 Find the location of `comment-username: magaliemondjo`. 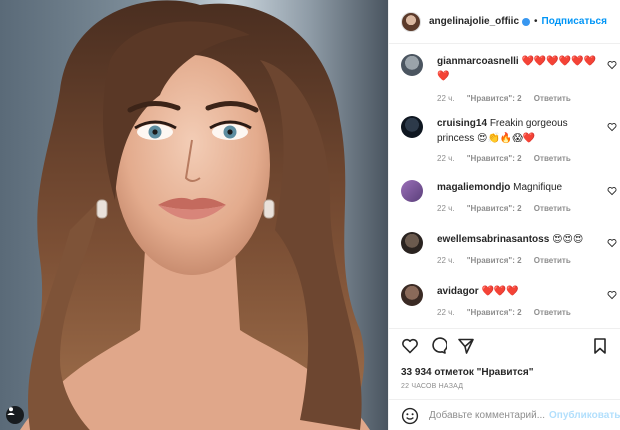

comment-username: magaliemondjo is located at coordinates (473, 187).